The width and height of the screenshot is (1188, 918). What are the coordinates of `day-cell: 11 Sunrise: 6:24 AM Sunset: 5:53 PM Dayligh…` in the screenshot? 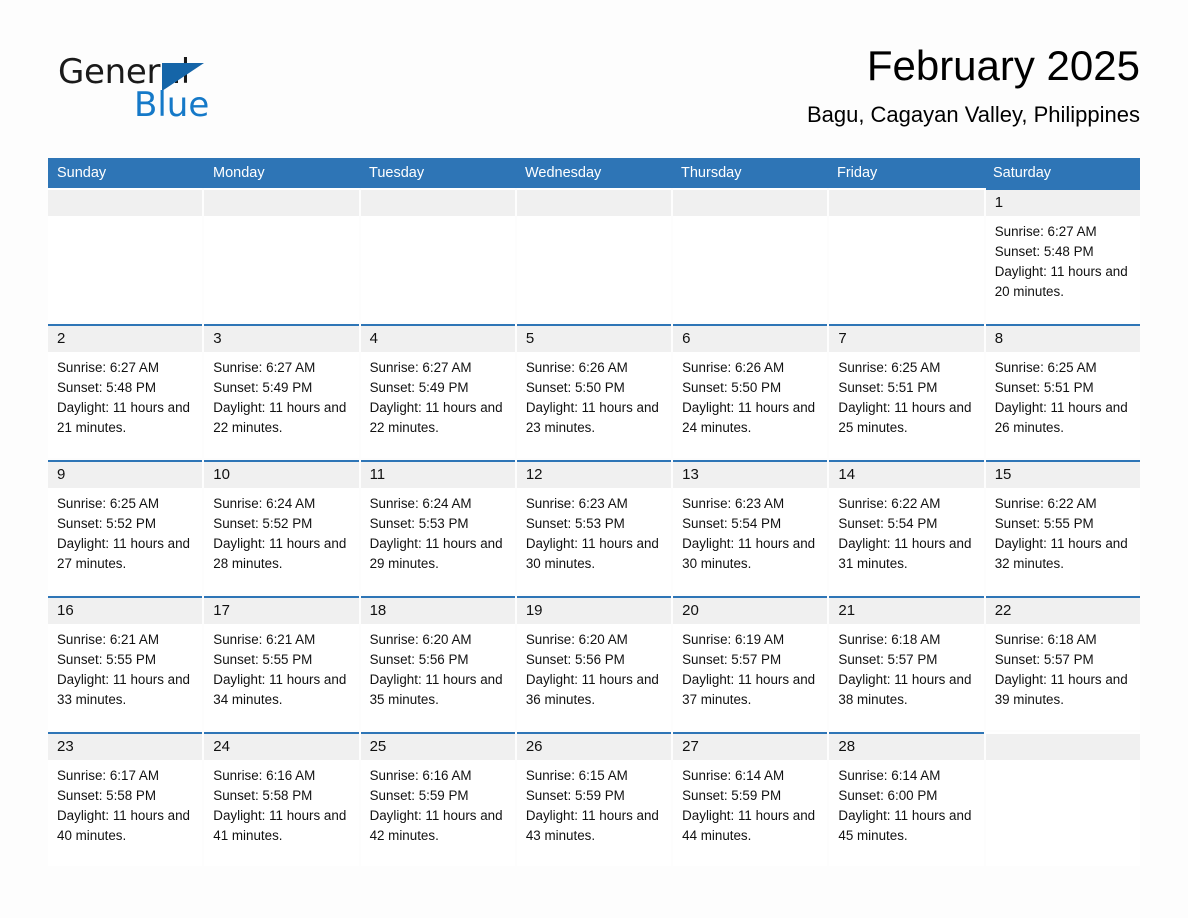 It's located at (437, 527).